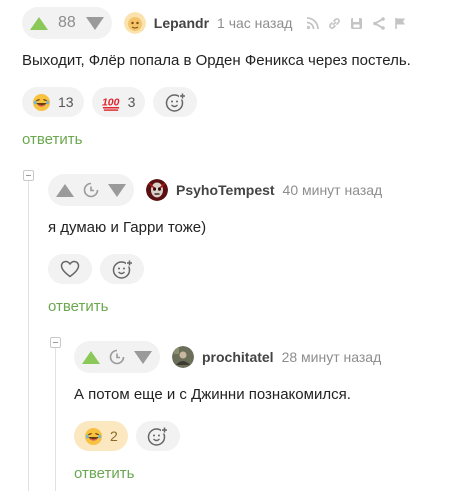 The image size is (469, 491). I want to click on comment-header: PsyhoTempest 40 минут назад, so click(215, 190).